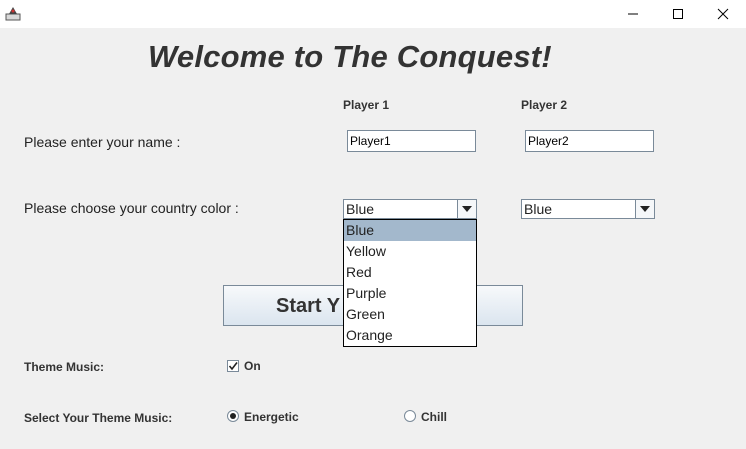 This screenshot has width=746, height=449. What do you see at coordinates (411, 141) in the screenshot?
I see `player1-name-input: Player1` at bounding box center [411, 141].